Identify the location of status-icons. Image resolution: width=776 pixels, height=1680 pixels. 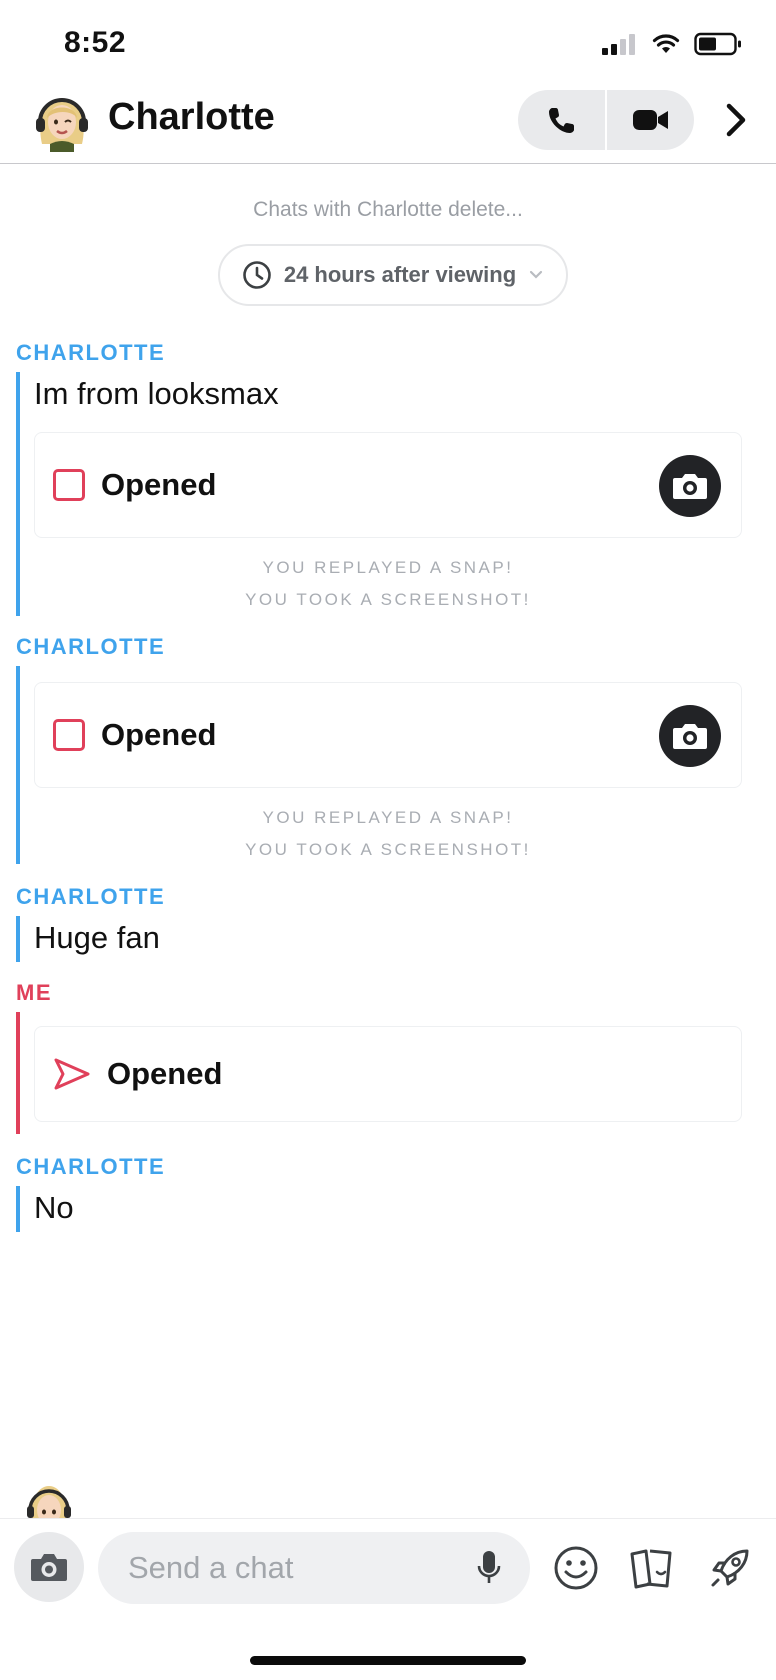
(672, 44).